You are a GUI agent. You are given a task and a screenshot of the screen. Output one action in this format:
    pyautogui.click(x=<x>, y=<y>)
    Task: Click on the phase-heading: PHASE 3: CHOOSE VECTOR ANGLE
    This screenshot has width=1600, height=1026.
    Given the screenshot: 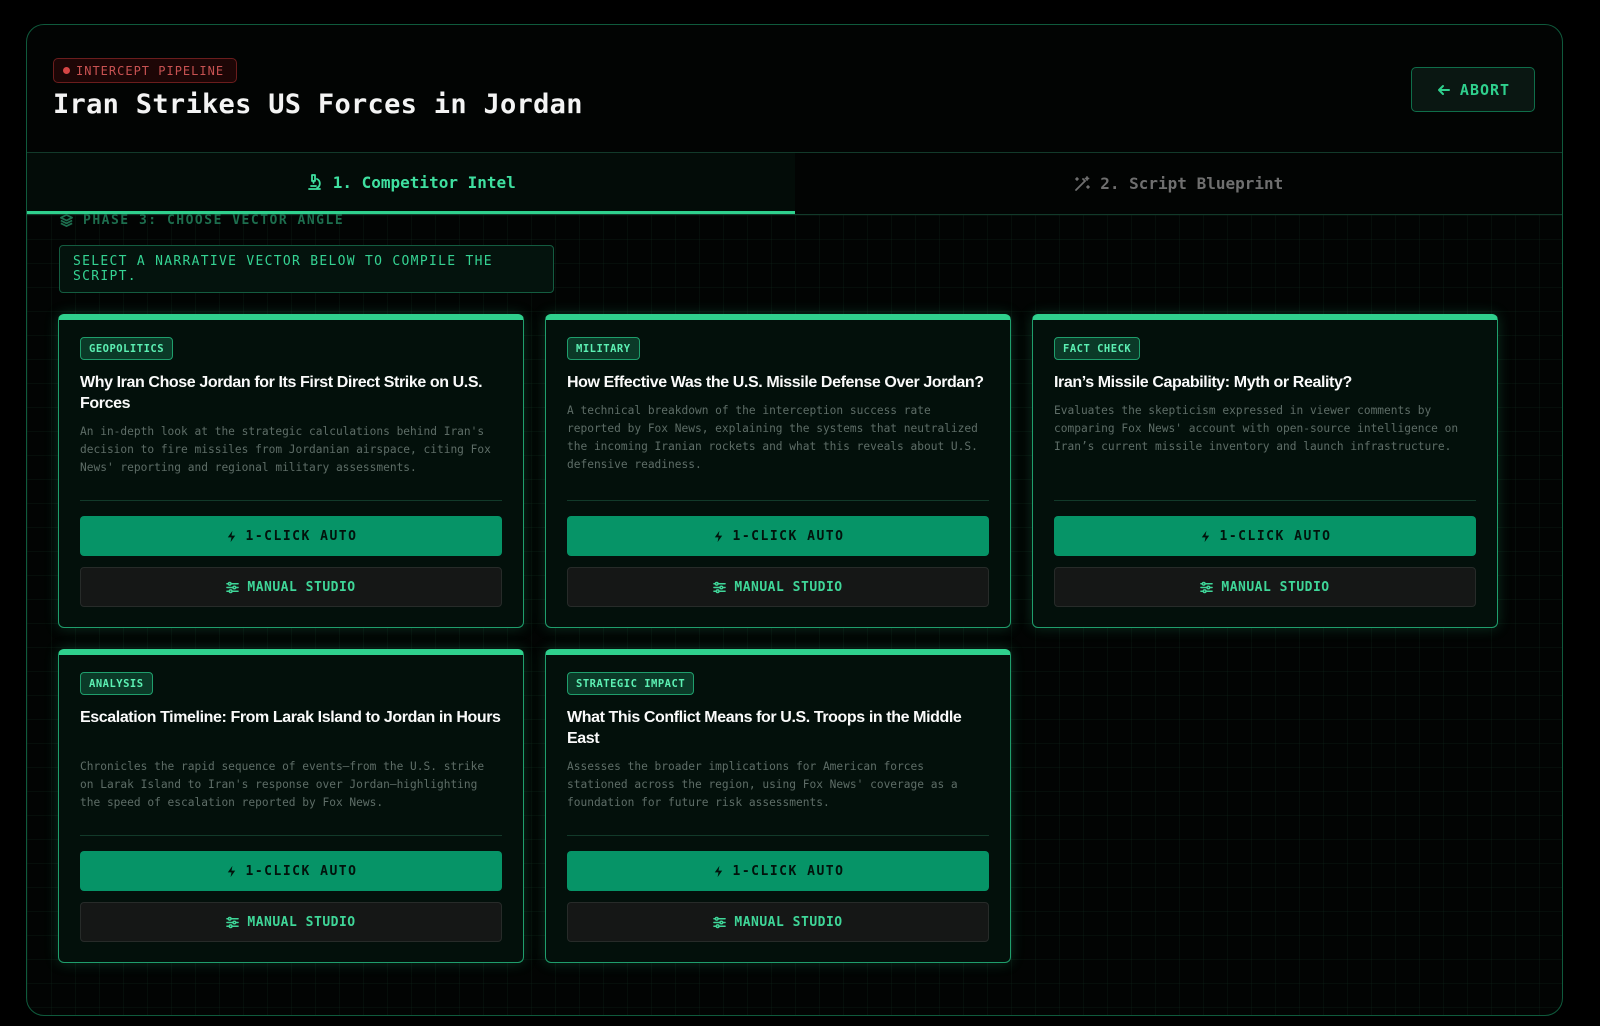 What is the action you would take?
    pyautogui.click(x=201, y=220)
    